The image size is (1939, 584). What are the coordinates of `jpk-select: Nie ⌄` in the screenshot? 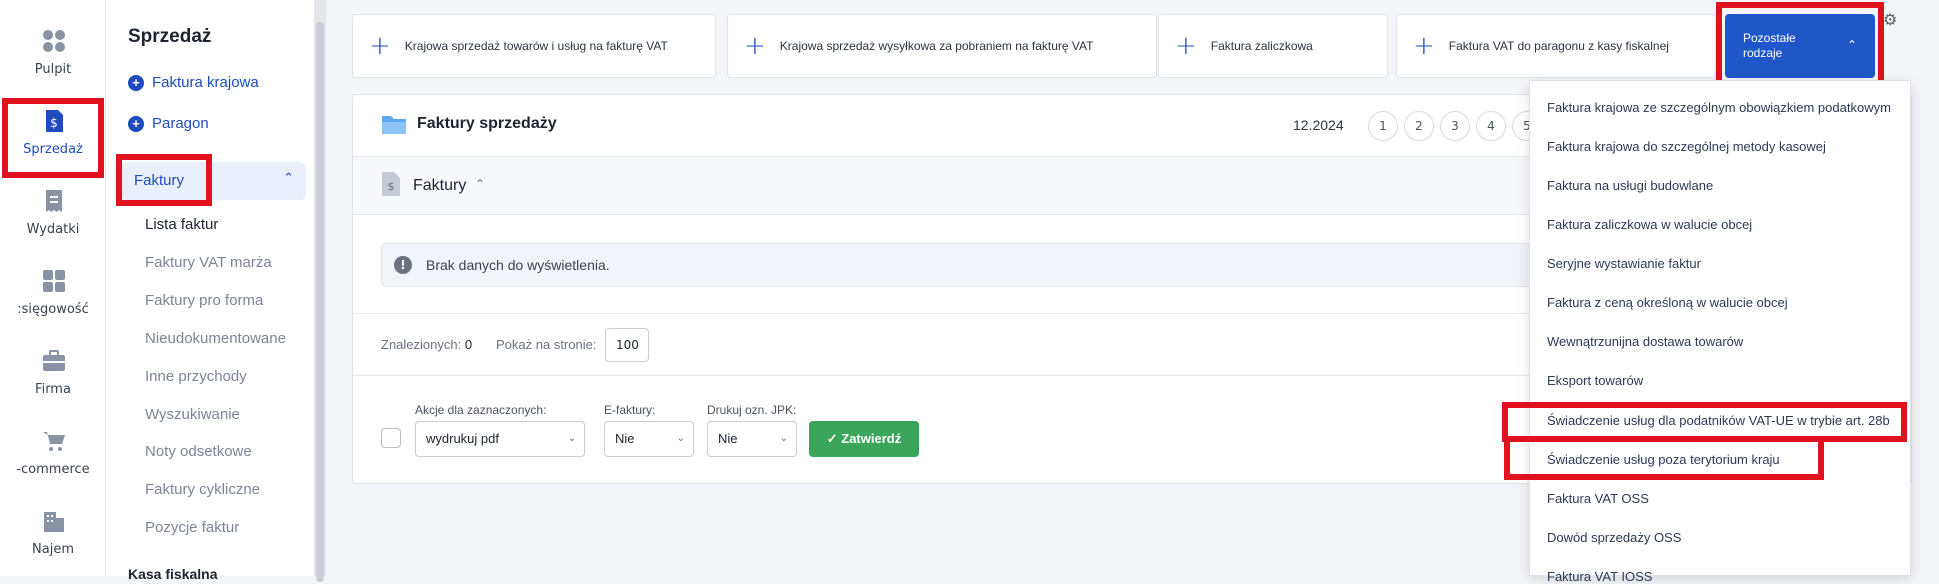 It's located at (752, 439).